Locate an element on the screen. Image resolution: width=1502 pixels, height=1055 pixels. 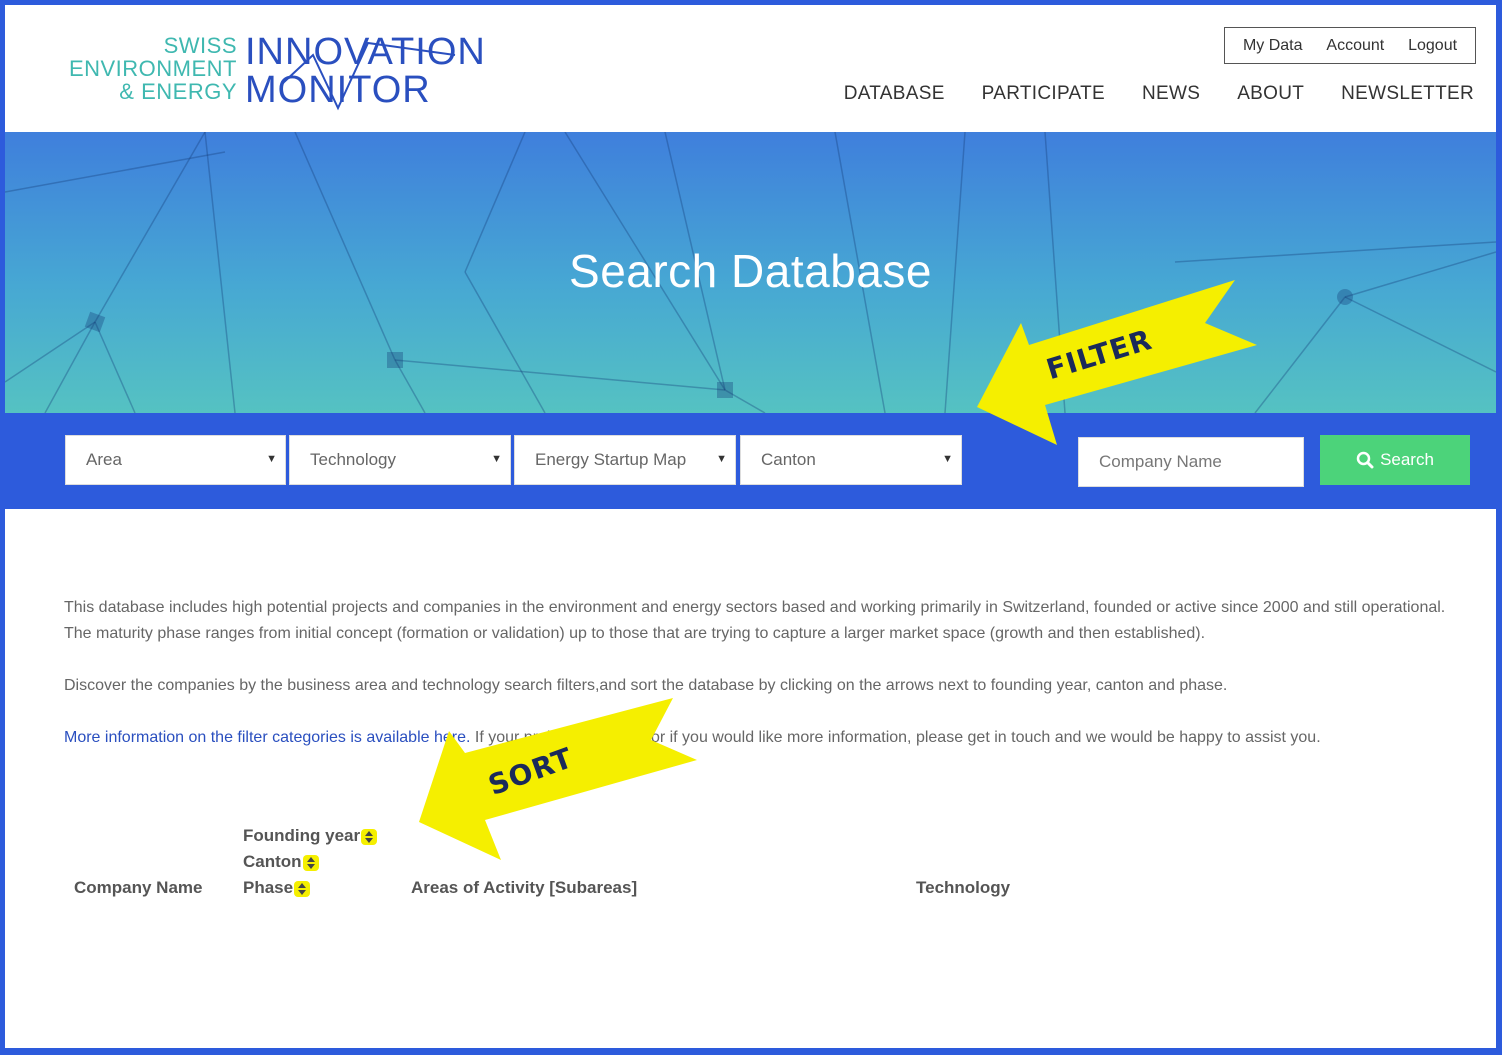
technology-select: Technology ▼ is located at coordinates (400, 460).